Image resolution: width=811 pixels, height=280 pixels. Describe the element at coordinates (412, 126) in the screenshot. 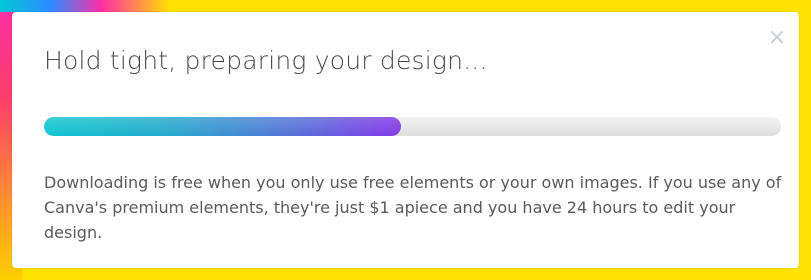

I see `progress-bar` at that location.